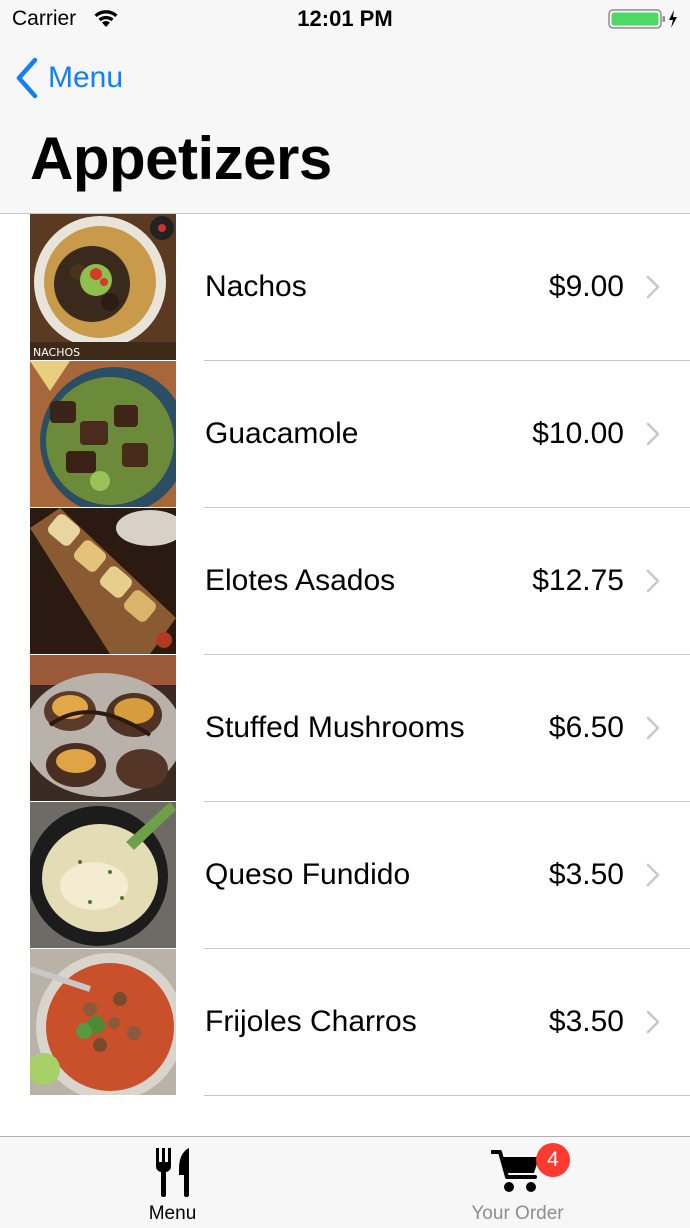  Describe the element at coordinates (553, 1160) in the screenshot. I see `order-count-badge: 4` at that location.